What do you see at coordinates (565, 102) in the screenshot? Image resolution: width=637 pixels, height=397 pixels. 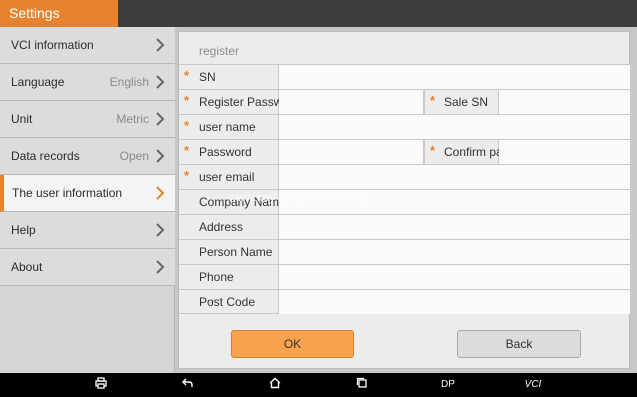 I see `sale-sn-input` at bounding box center [565, 102].